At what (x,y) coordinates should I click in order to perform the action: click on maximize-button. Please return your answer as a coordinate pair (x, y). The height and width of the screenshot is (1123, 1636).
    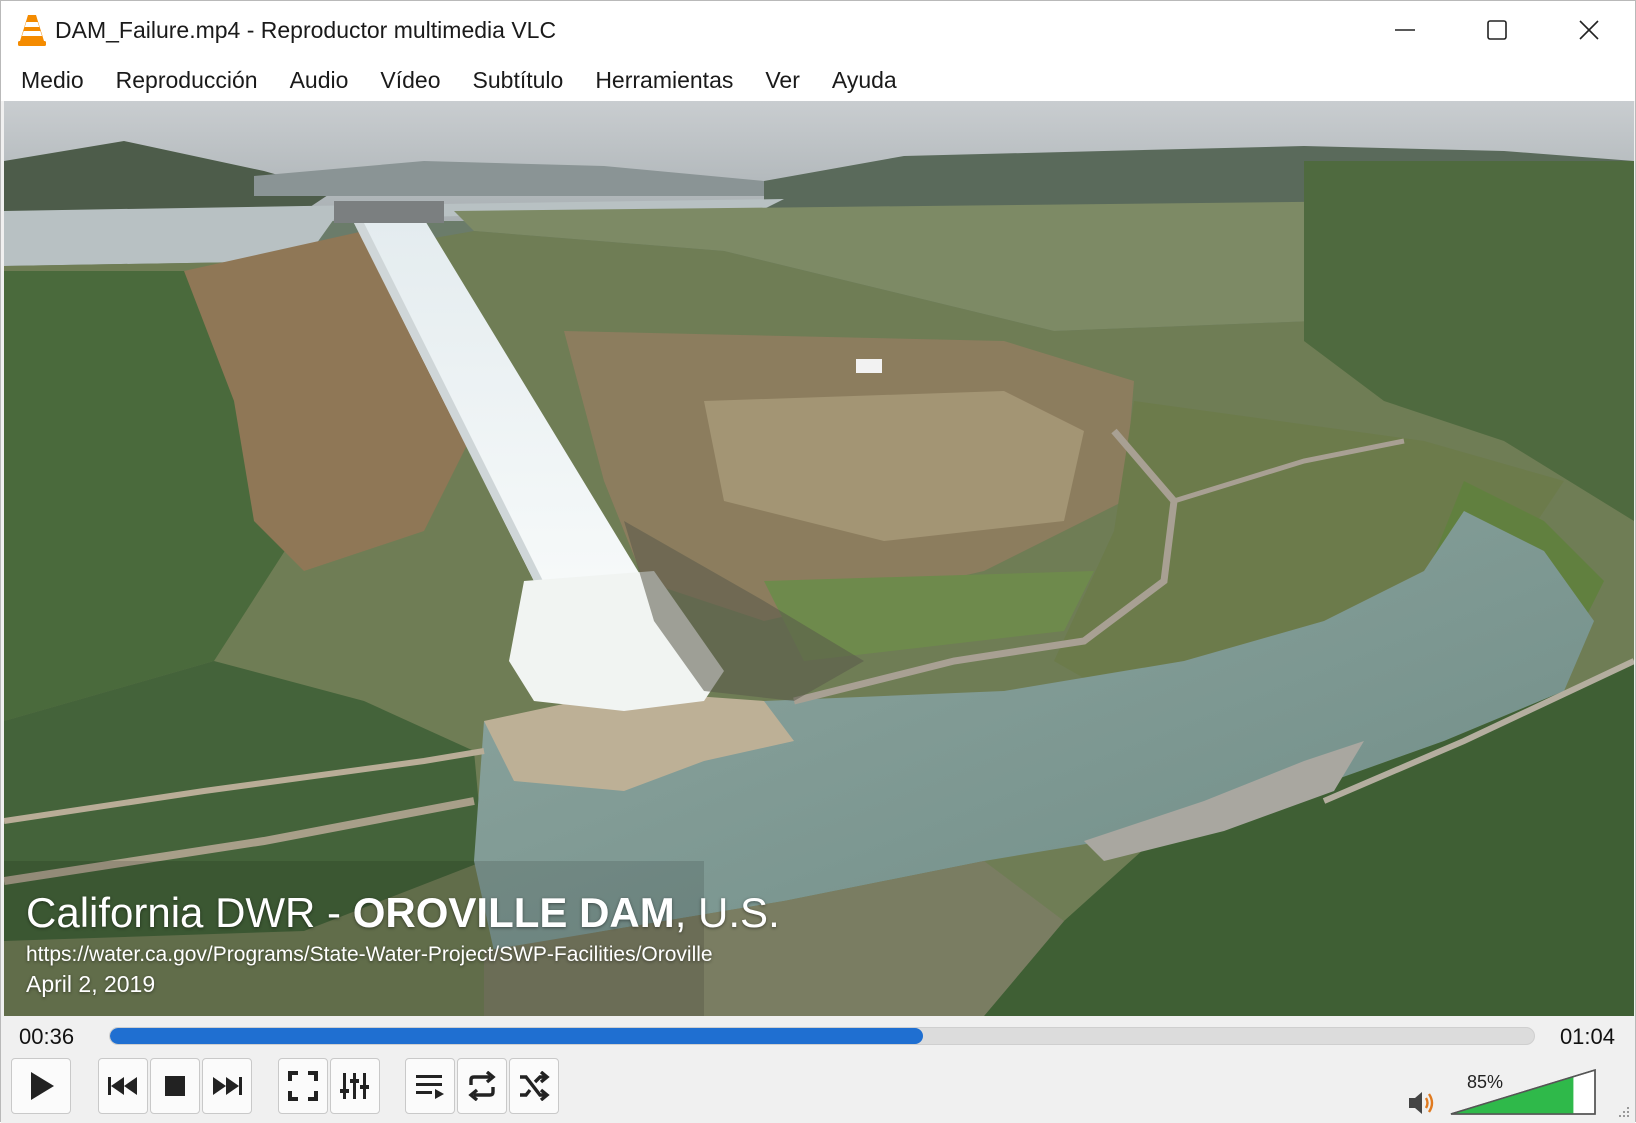
    Looking at the image, I should click on (1497, 30).